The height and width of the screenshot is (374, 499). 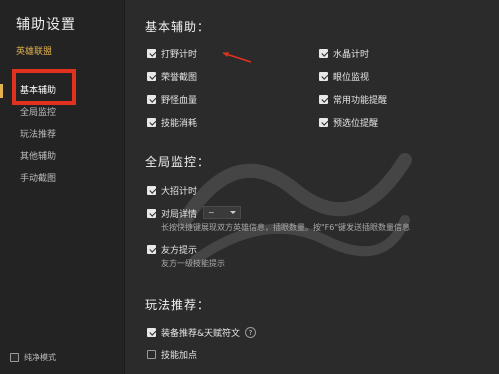 I want to click on option-jungle-timer: 打野计时, so click(x=172, y=53).